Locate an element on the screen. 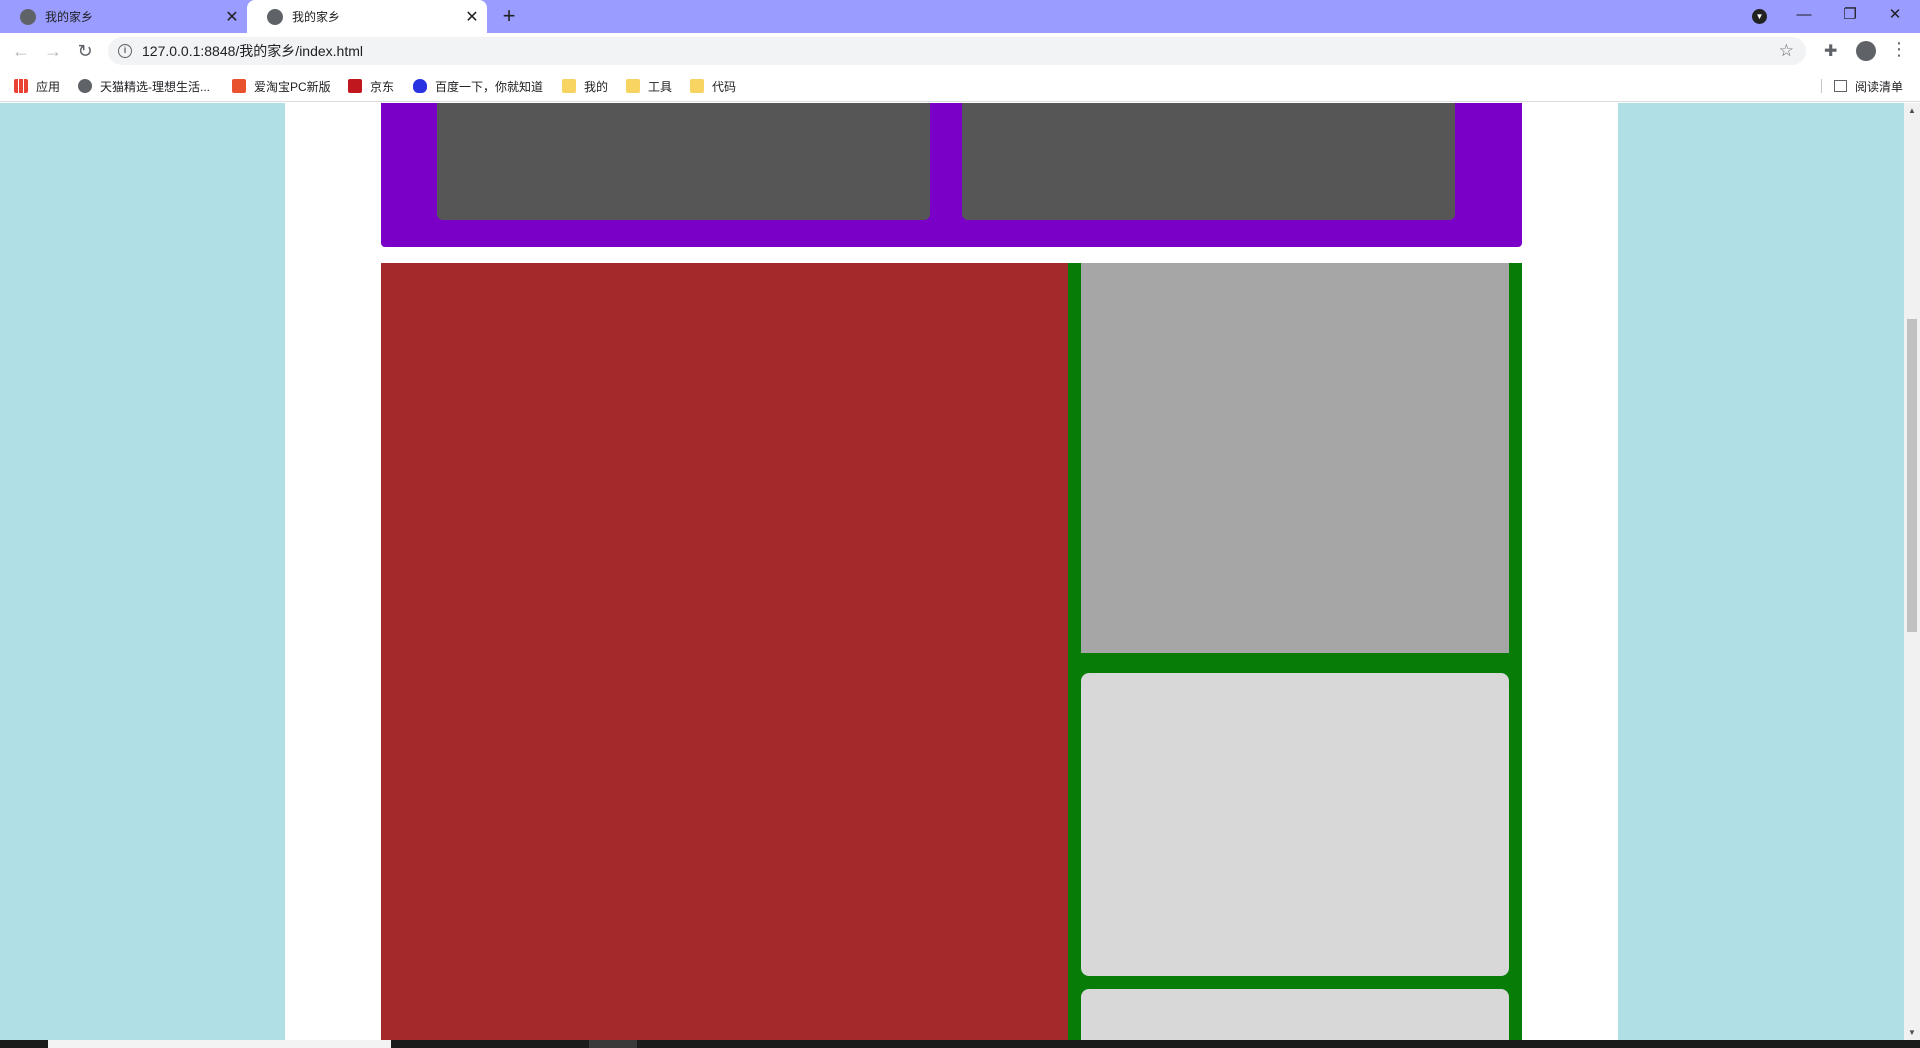 The width and height of the screenshot is (1920, 1048). os-taskbar is located at coordinates (960, 1044).